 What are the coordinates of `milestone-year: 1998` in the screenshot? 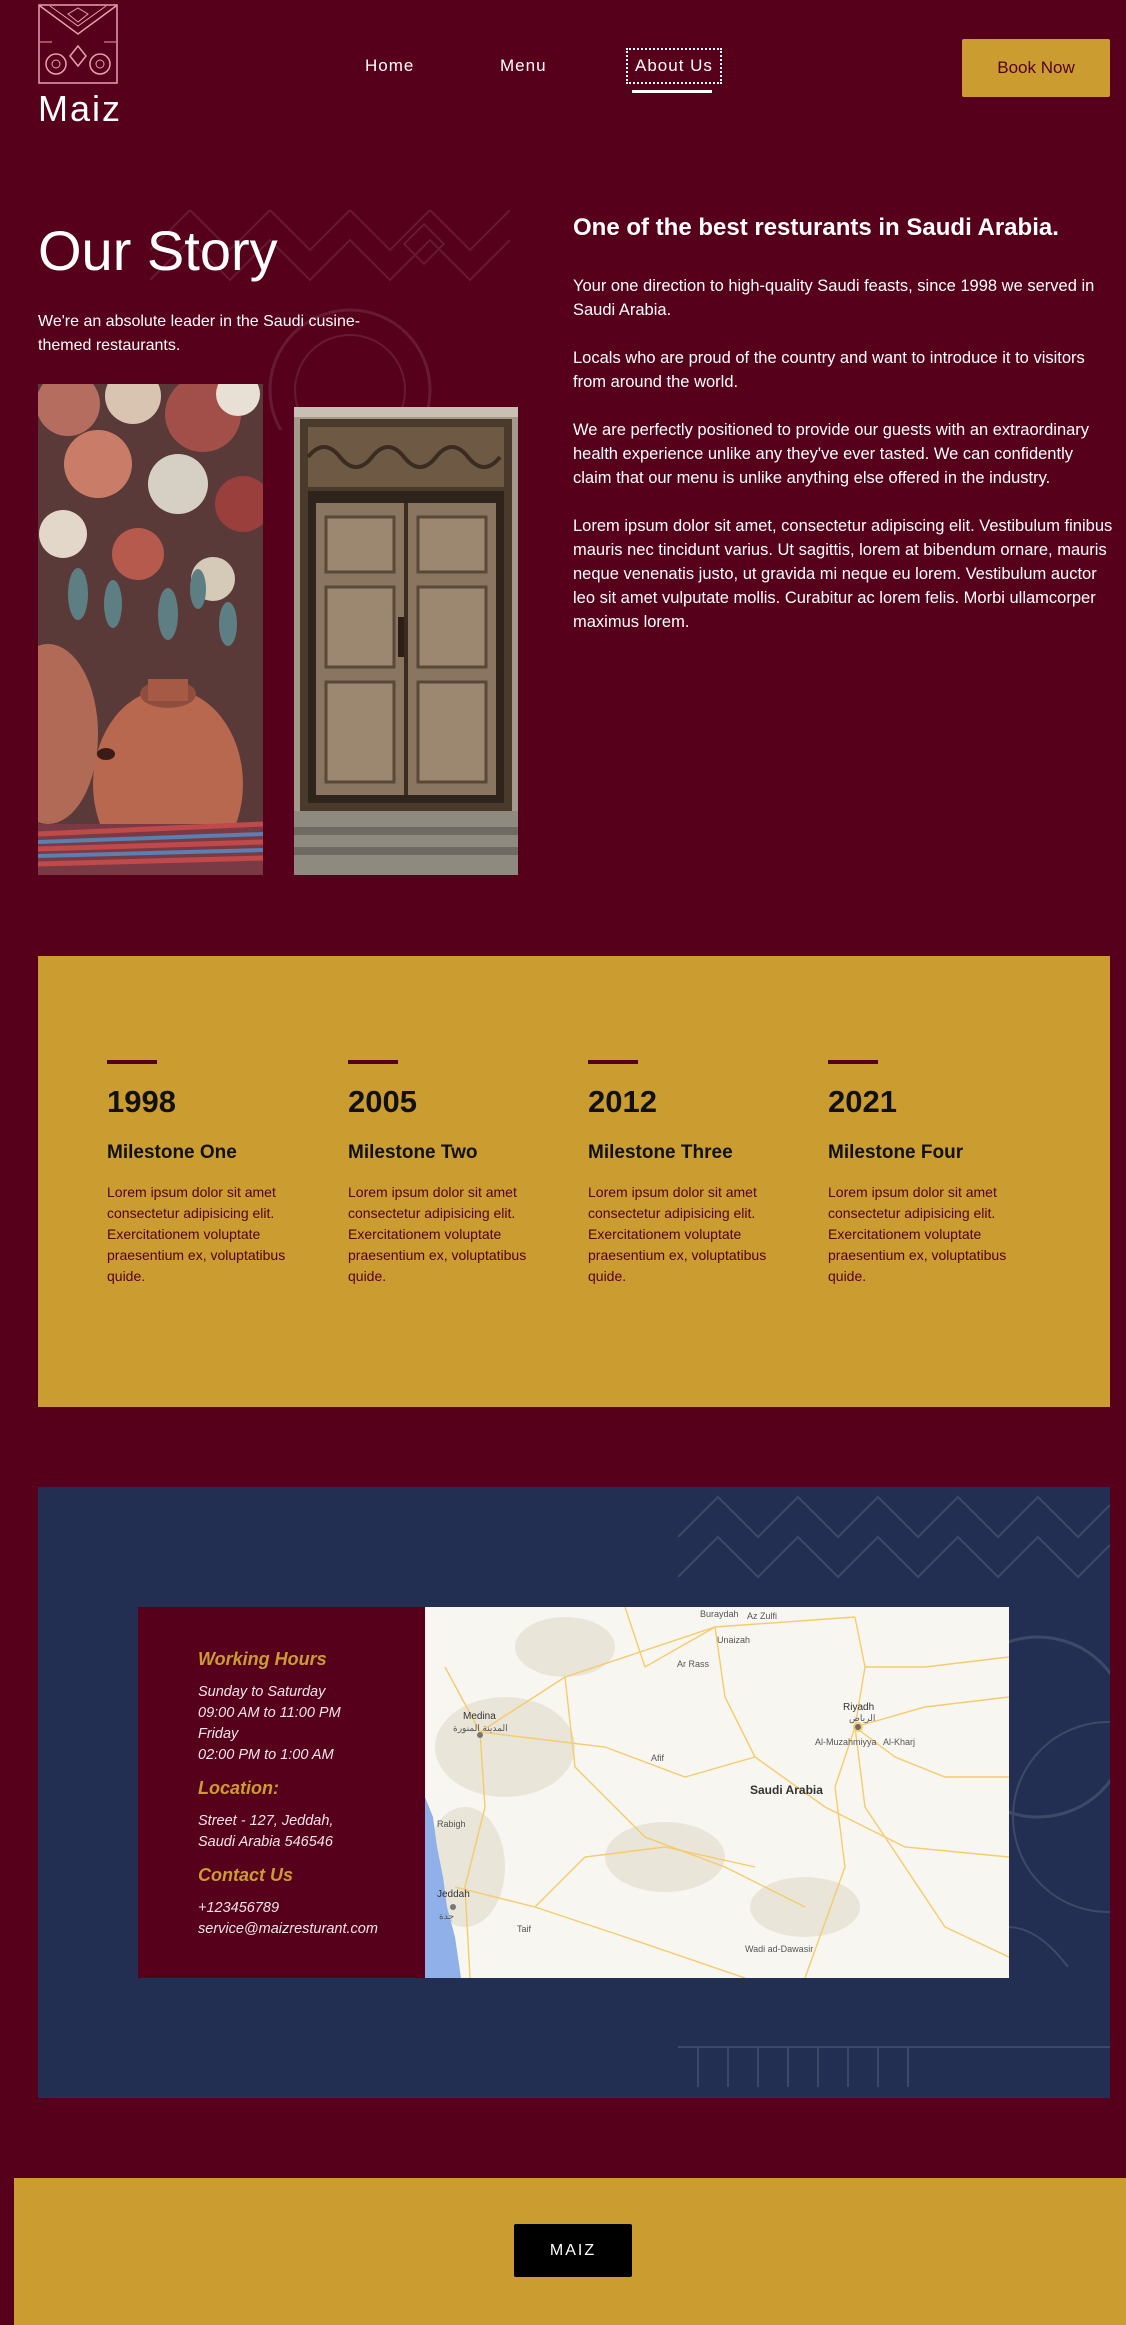 It's located at (141, 1101).